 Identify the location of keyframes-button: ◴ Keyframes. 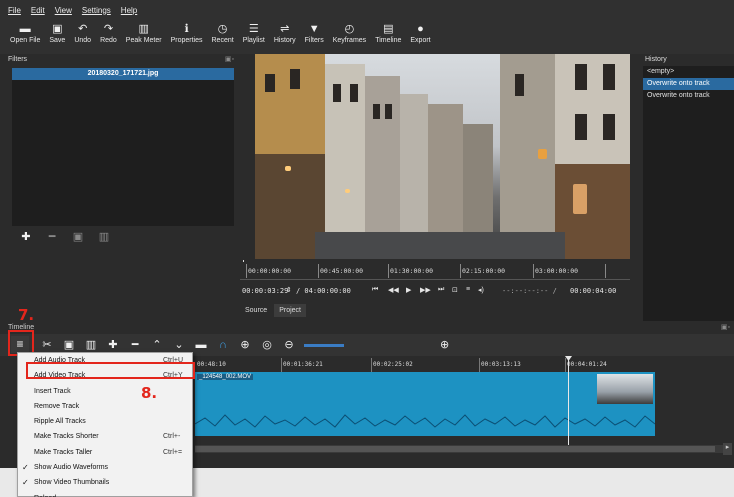
(349, 33).